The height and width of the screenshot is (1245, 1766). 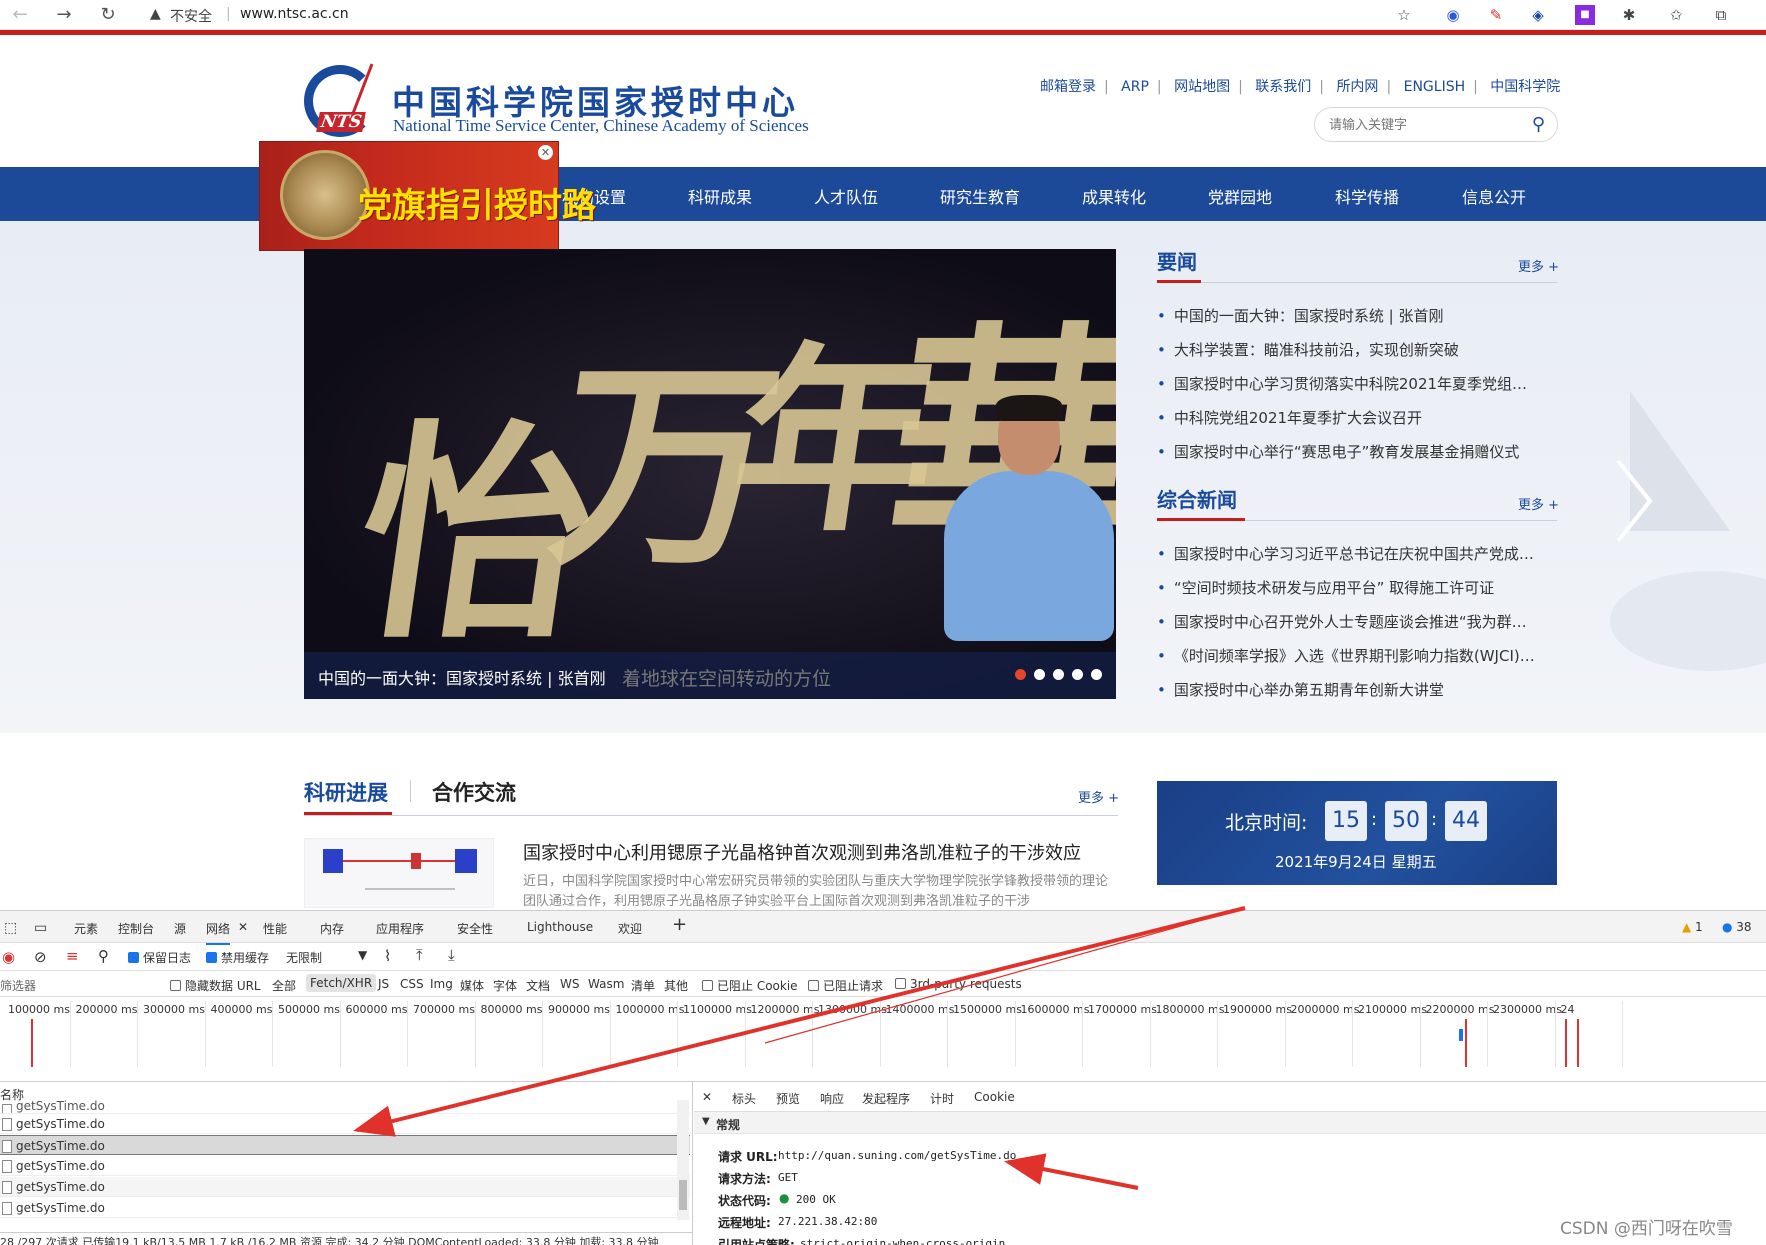 What do you see at coordinates (643, 985) in the screenshot?
I see `filter-type-manifest: 清单` at bounding box center [643, 985].